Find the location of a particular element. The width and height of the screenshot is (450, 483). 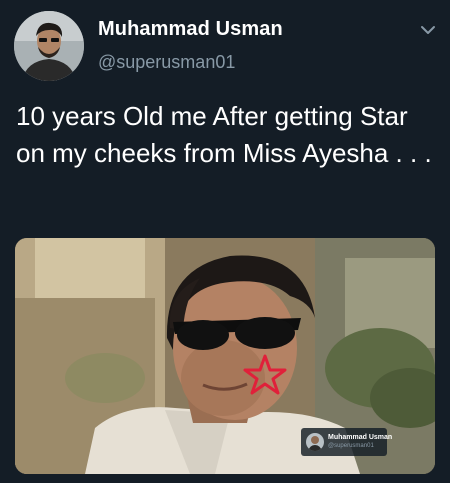

author-name: Muhammad Usman is located at coordinates (190, 29).